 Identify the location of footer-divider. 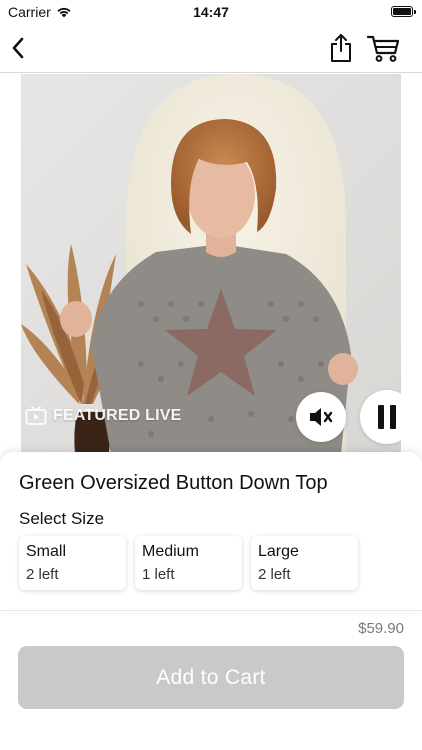
(211, 610).